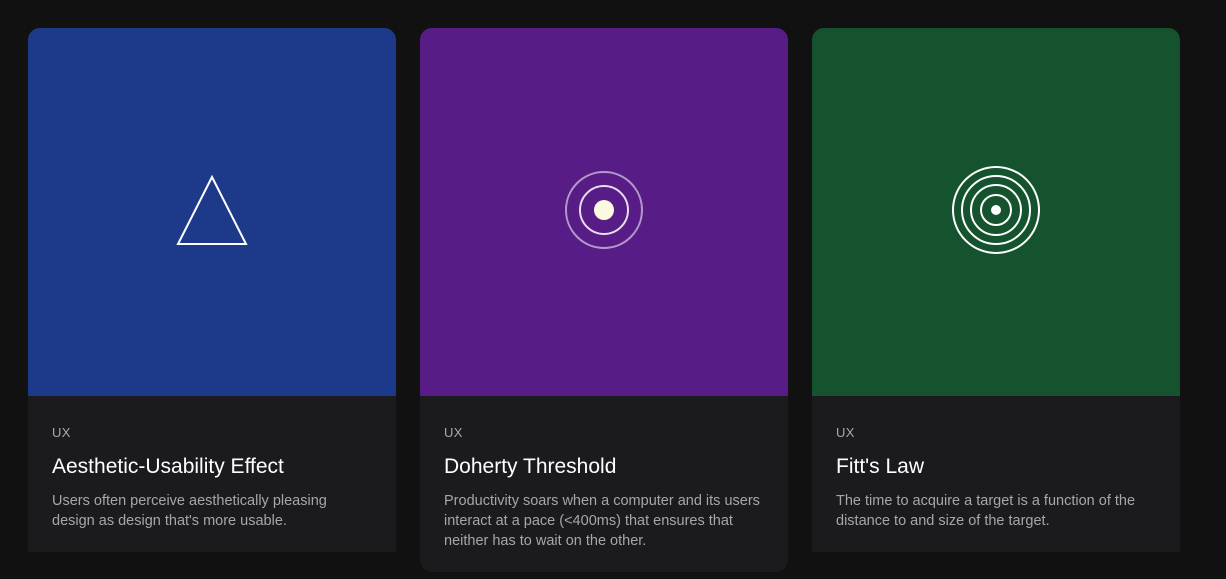 This screenshot has height=579, width=1226. I want to click on pulse-rings-icon, so click(604, 212).